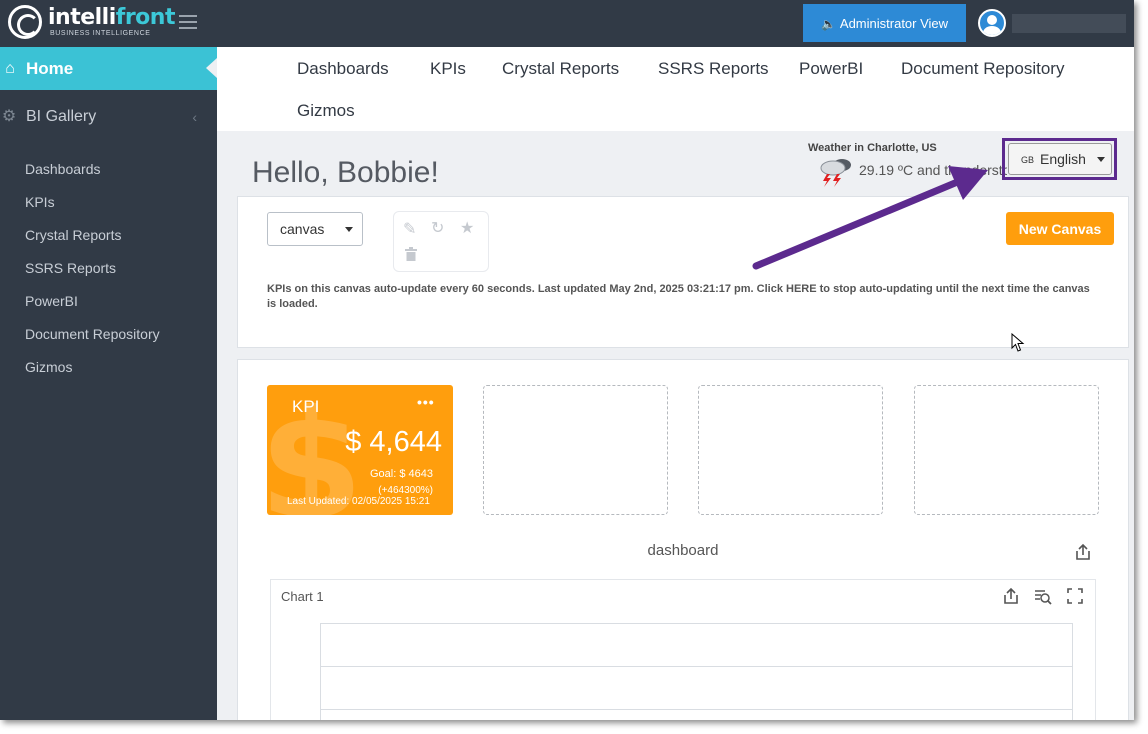 The height and width of the screenshot is (734, 1148). What do you see at coordinates (9, 116) in the screenshot?
I see `gear-icon: ⚙` at bounding box center [9, 116].